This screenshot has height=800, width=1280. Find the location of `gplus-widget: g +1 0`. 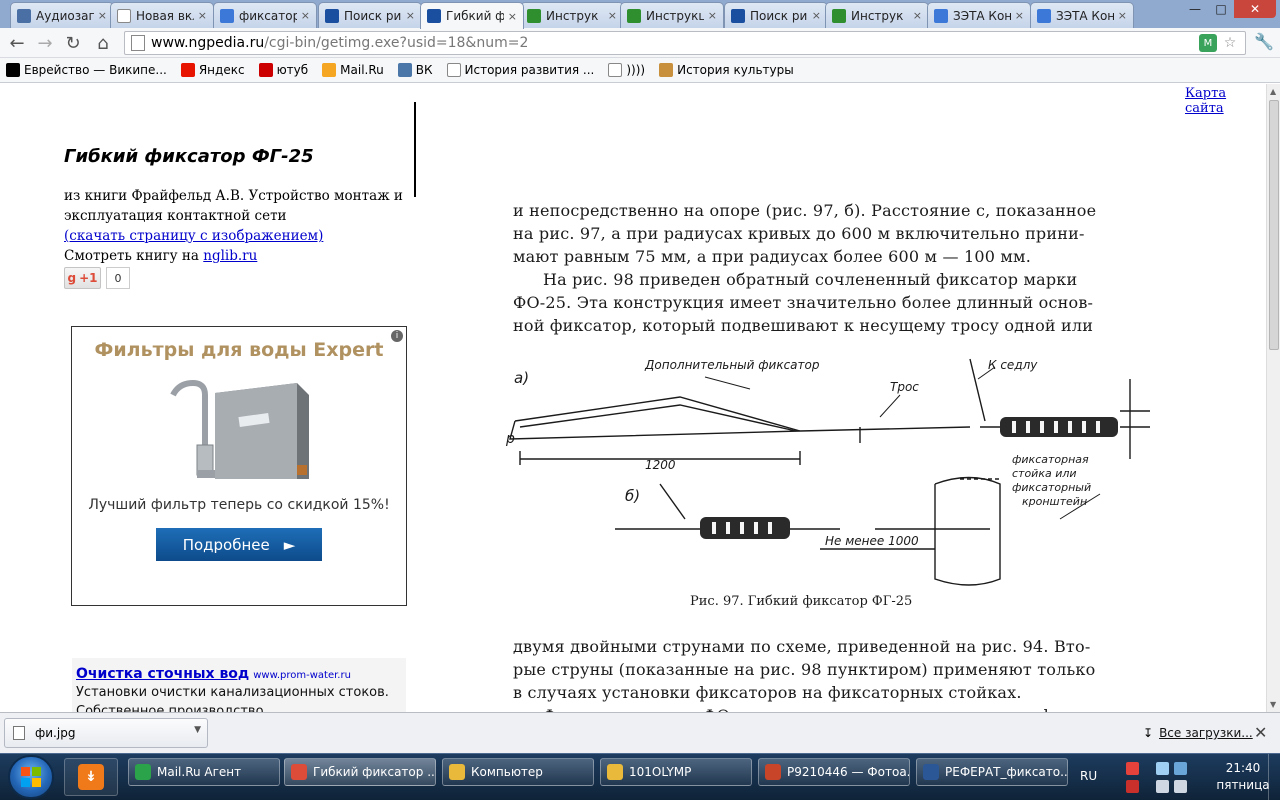

gplus-widget: g +1 0 is located at coordinates (97, 278).